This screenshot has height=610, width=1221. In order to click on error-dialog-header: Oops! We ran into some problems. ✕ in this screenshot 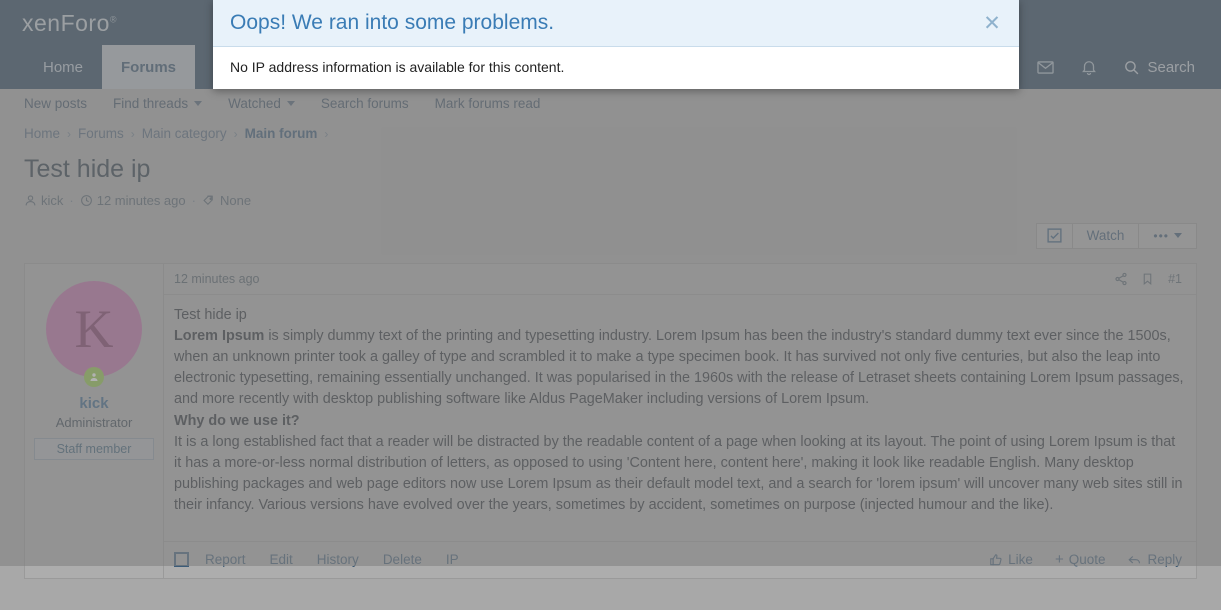, I will do `click(616, 23)`.